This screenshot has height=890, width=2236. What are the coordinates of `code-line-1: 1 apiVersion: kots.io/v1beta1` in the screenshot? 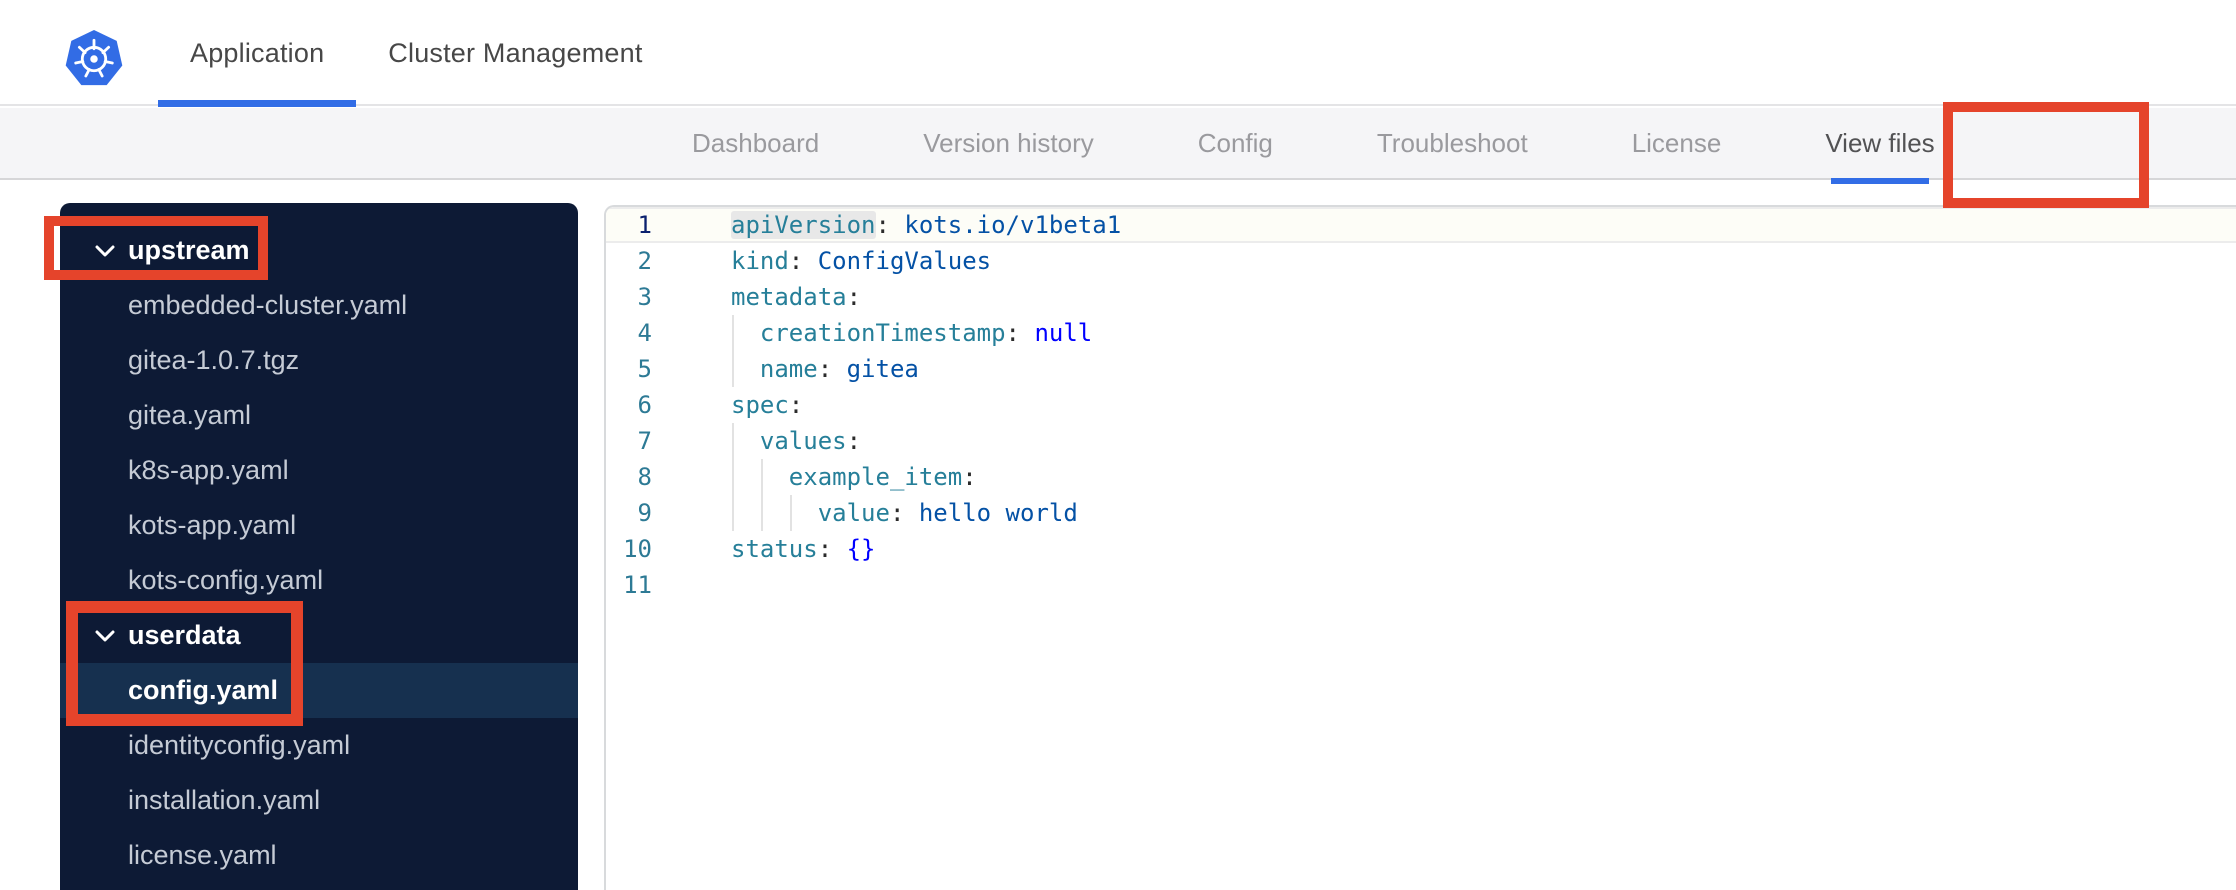 It's located at (1421, 225).